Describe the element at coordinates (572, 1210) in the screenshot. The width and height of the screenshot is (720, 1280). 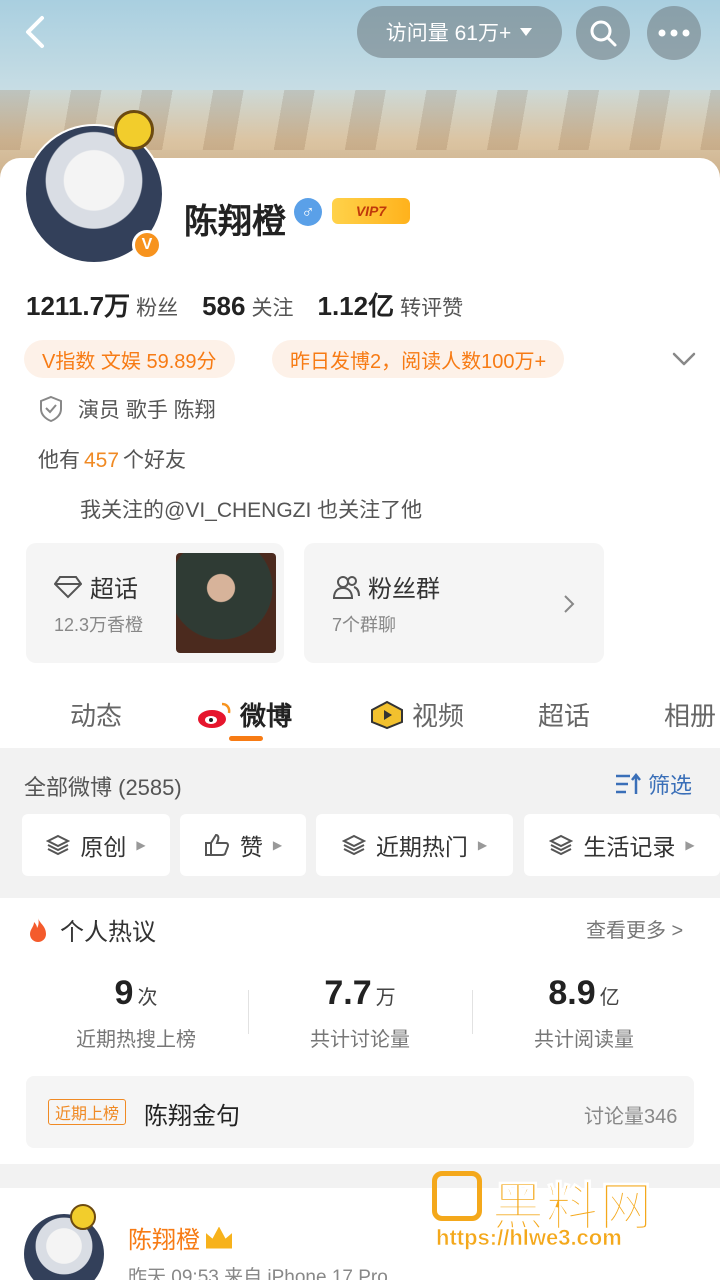
I see `watermark: 黑料网 https://hlwe3.com` at that location.